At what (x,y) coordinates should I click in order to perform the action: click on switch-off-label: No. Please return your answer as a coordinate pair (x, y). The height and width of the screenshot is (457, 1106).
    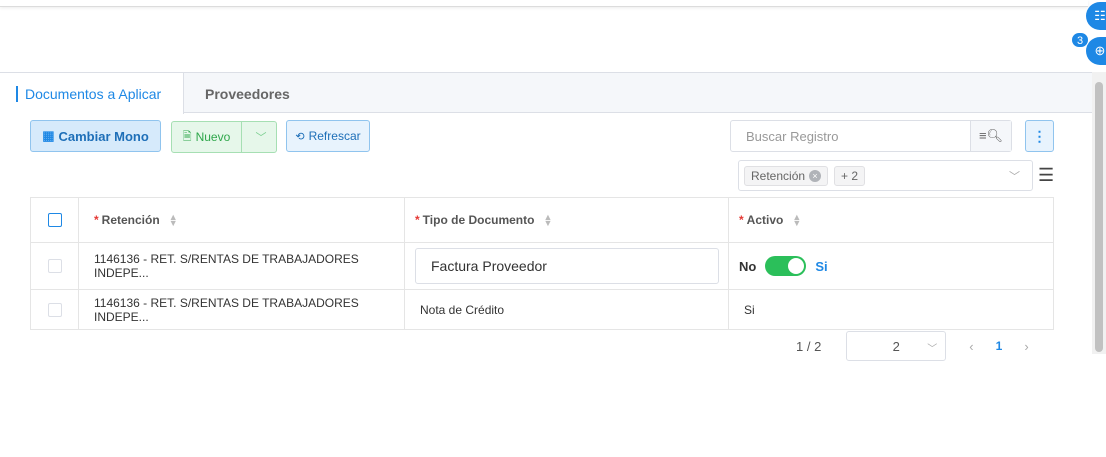
    Looking at the image, I should click on (748, 266).